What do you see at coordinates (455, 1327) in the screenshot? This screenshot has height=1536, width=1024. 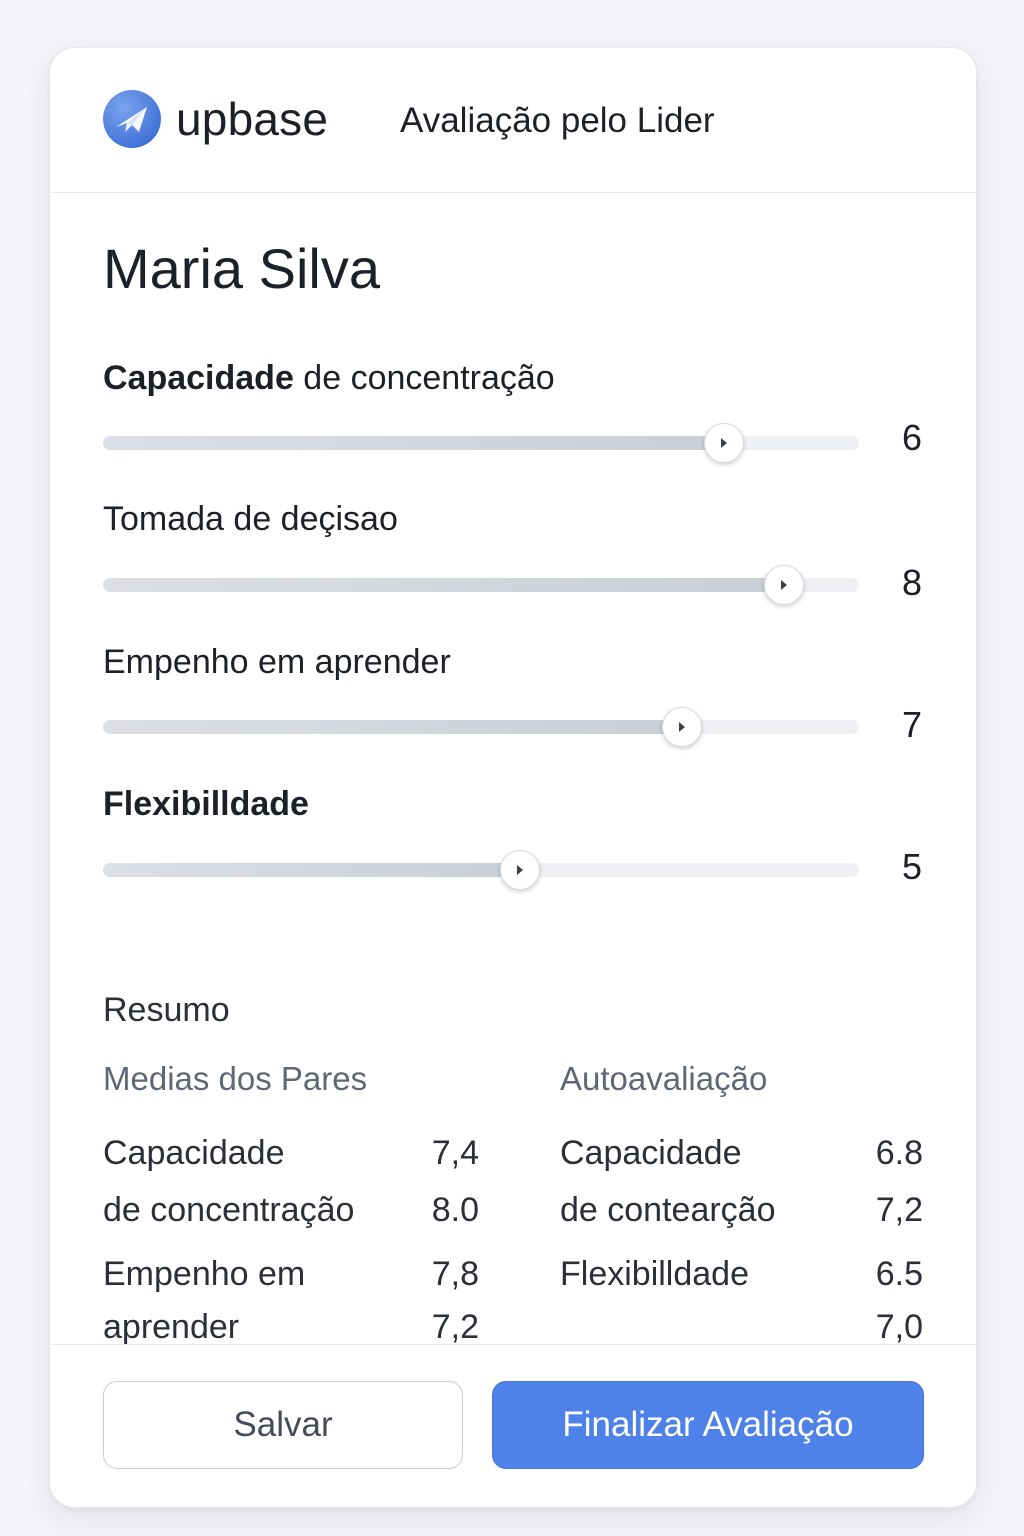 I see `peers-row-value: 7,2` at bounding box center [455, 1327].